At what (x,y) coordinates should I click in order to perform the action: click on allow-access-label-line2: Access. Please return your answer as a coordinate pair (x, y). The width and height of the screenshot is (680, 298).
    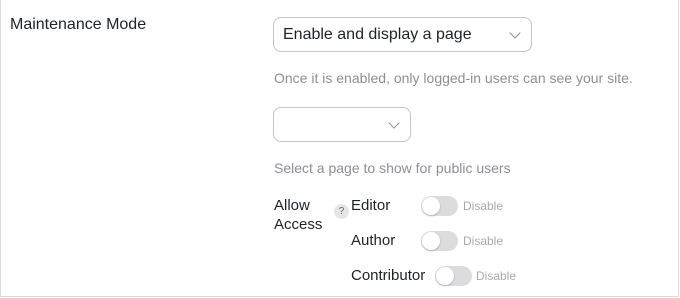
    Looking at the image, I should click on (298, 224).